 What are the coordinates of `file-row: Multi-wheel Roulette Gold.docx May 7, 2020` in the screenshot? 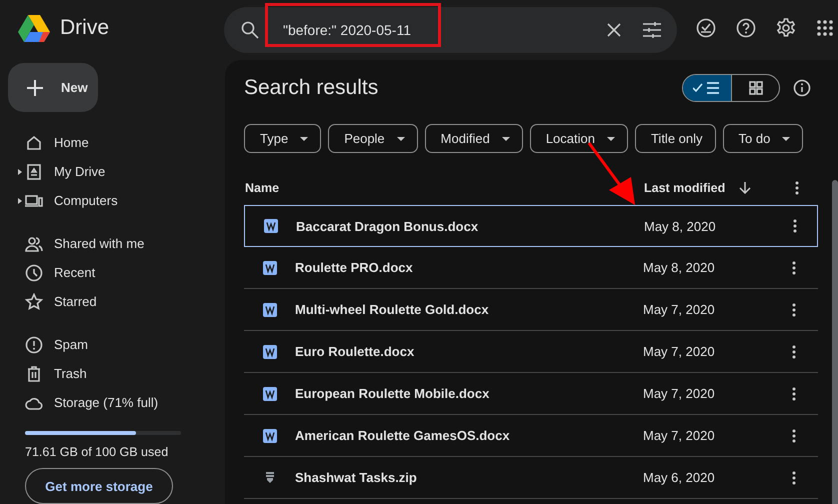 It's located at (531, 310).